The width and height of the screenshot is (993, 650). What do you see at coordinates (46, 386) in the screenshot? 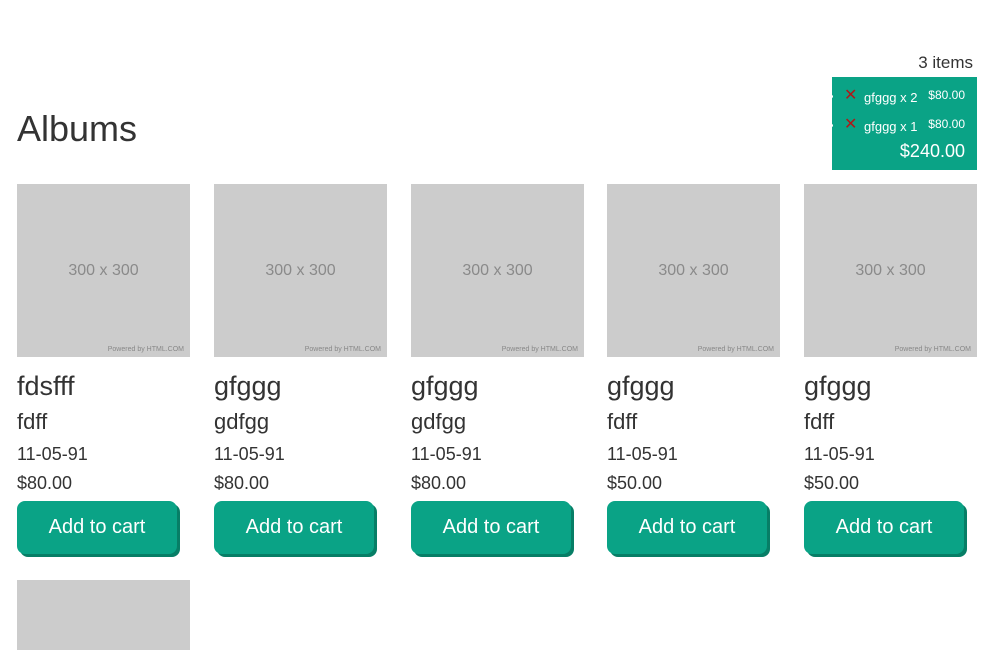
I see `album-title: fdsfff` at bounding box center [46, 386].